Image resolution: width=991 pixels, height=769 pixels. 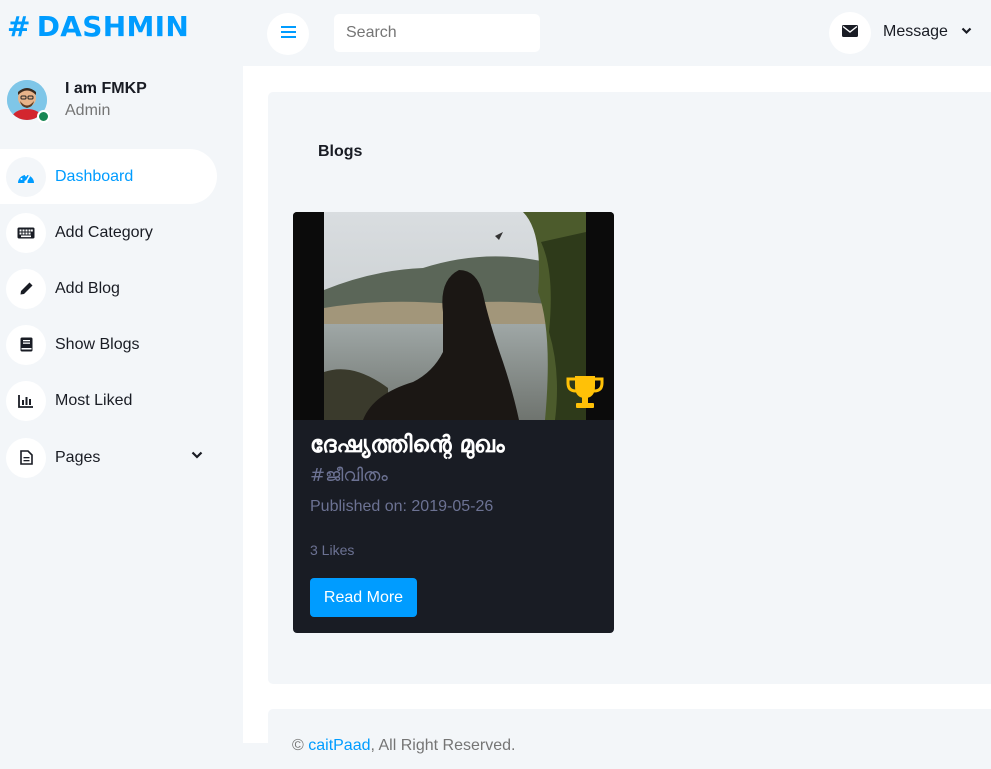 I want to click on sidebar-item-pages: Pages, so click(x=108, y=457).